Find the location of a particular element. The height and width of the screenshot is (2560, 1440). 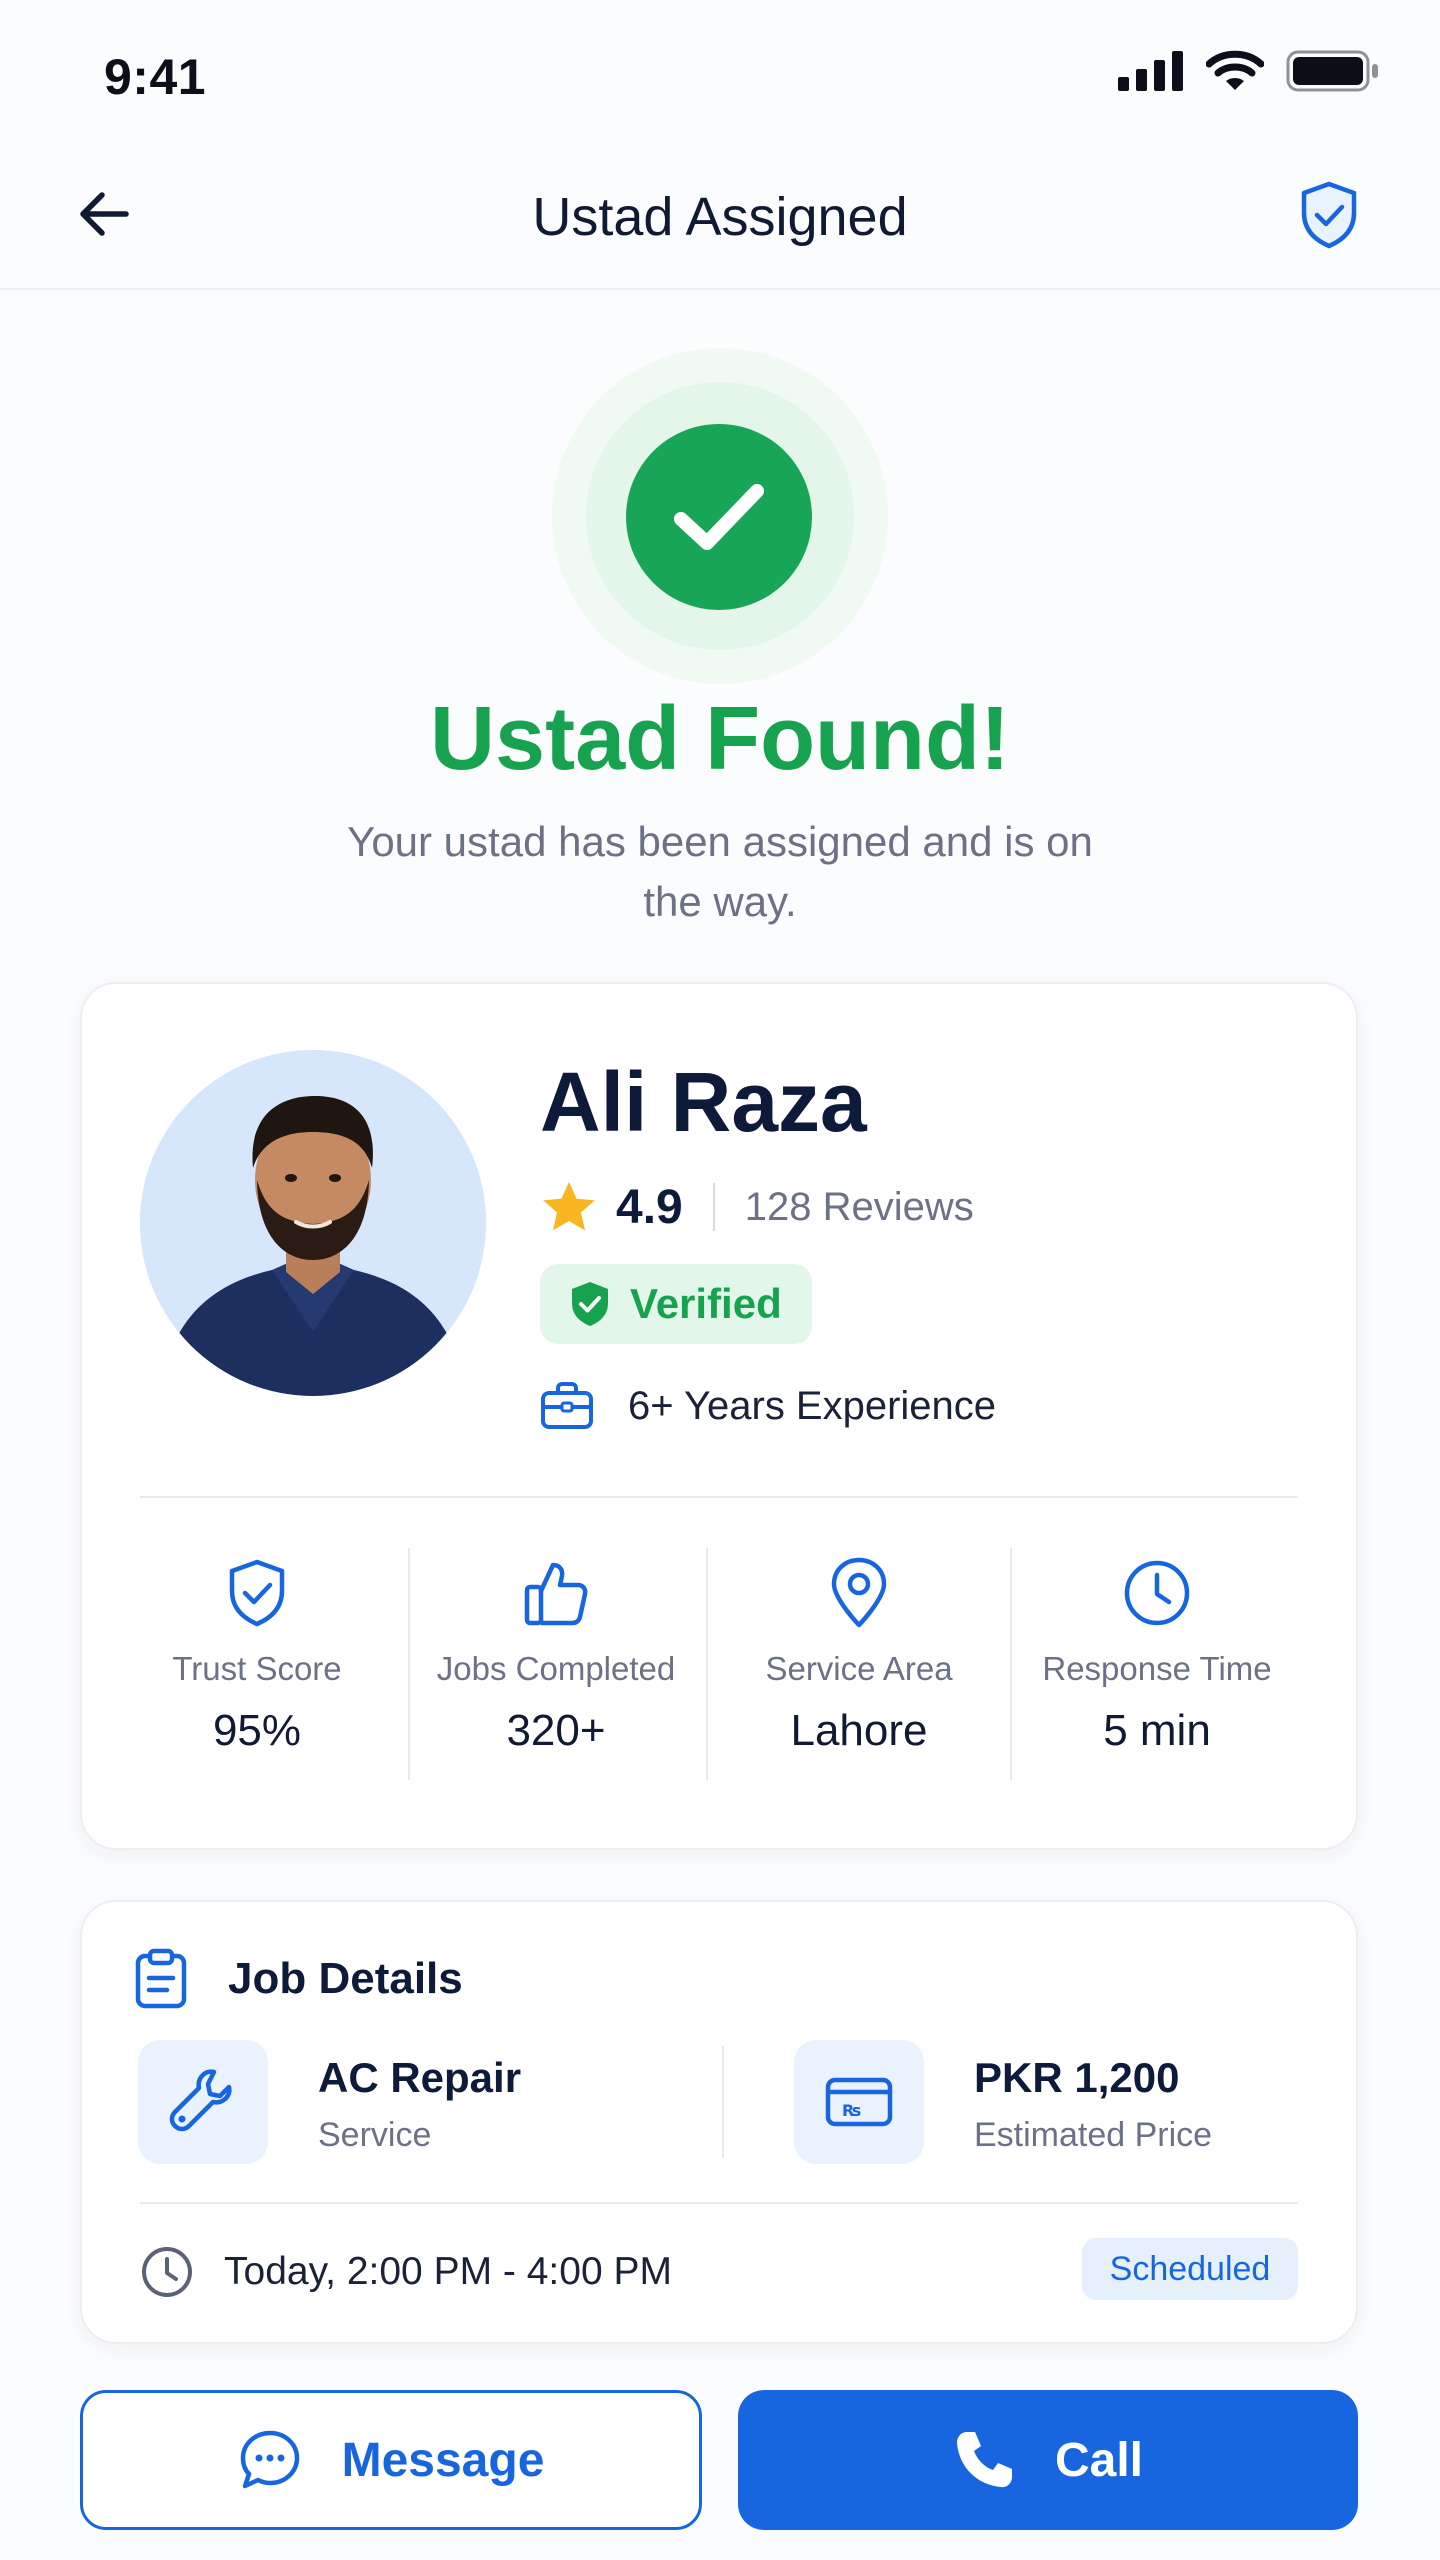

phone-icon is located at coordinates (984, 2460).